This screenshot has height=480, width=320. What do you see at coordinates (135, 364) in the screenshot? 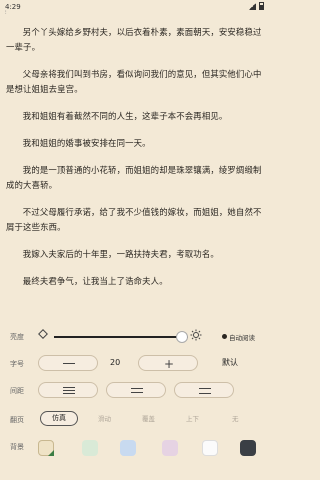
I see `font-size-row: 字号 20 + 默认` at bounding box center [135, 364].